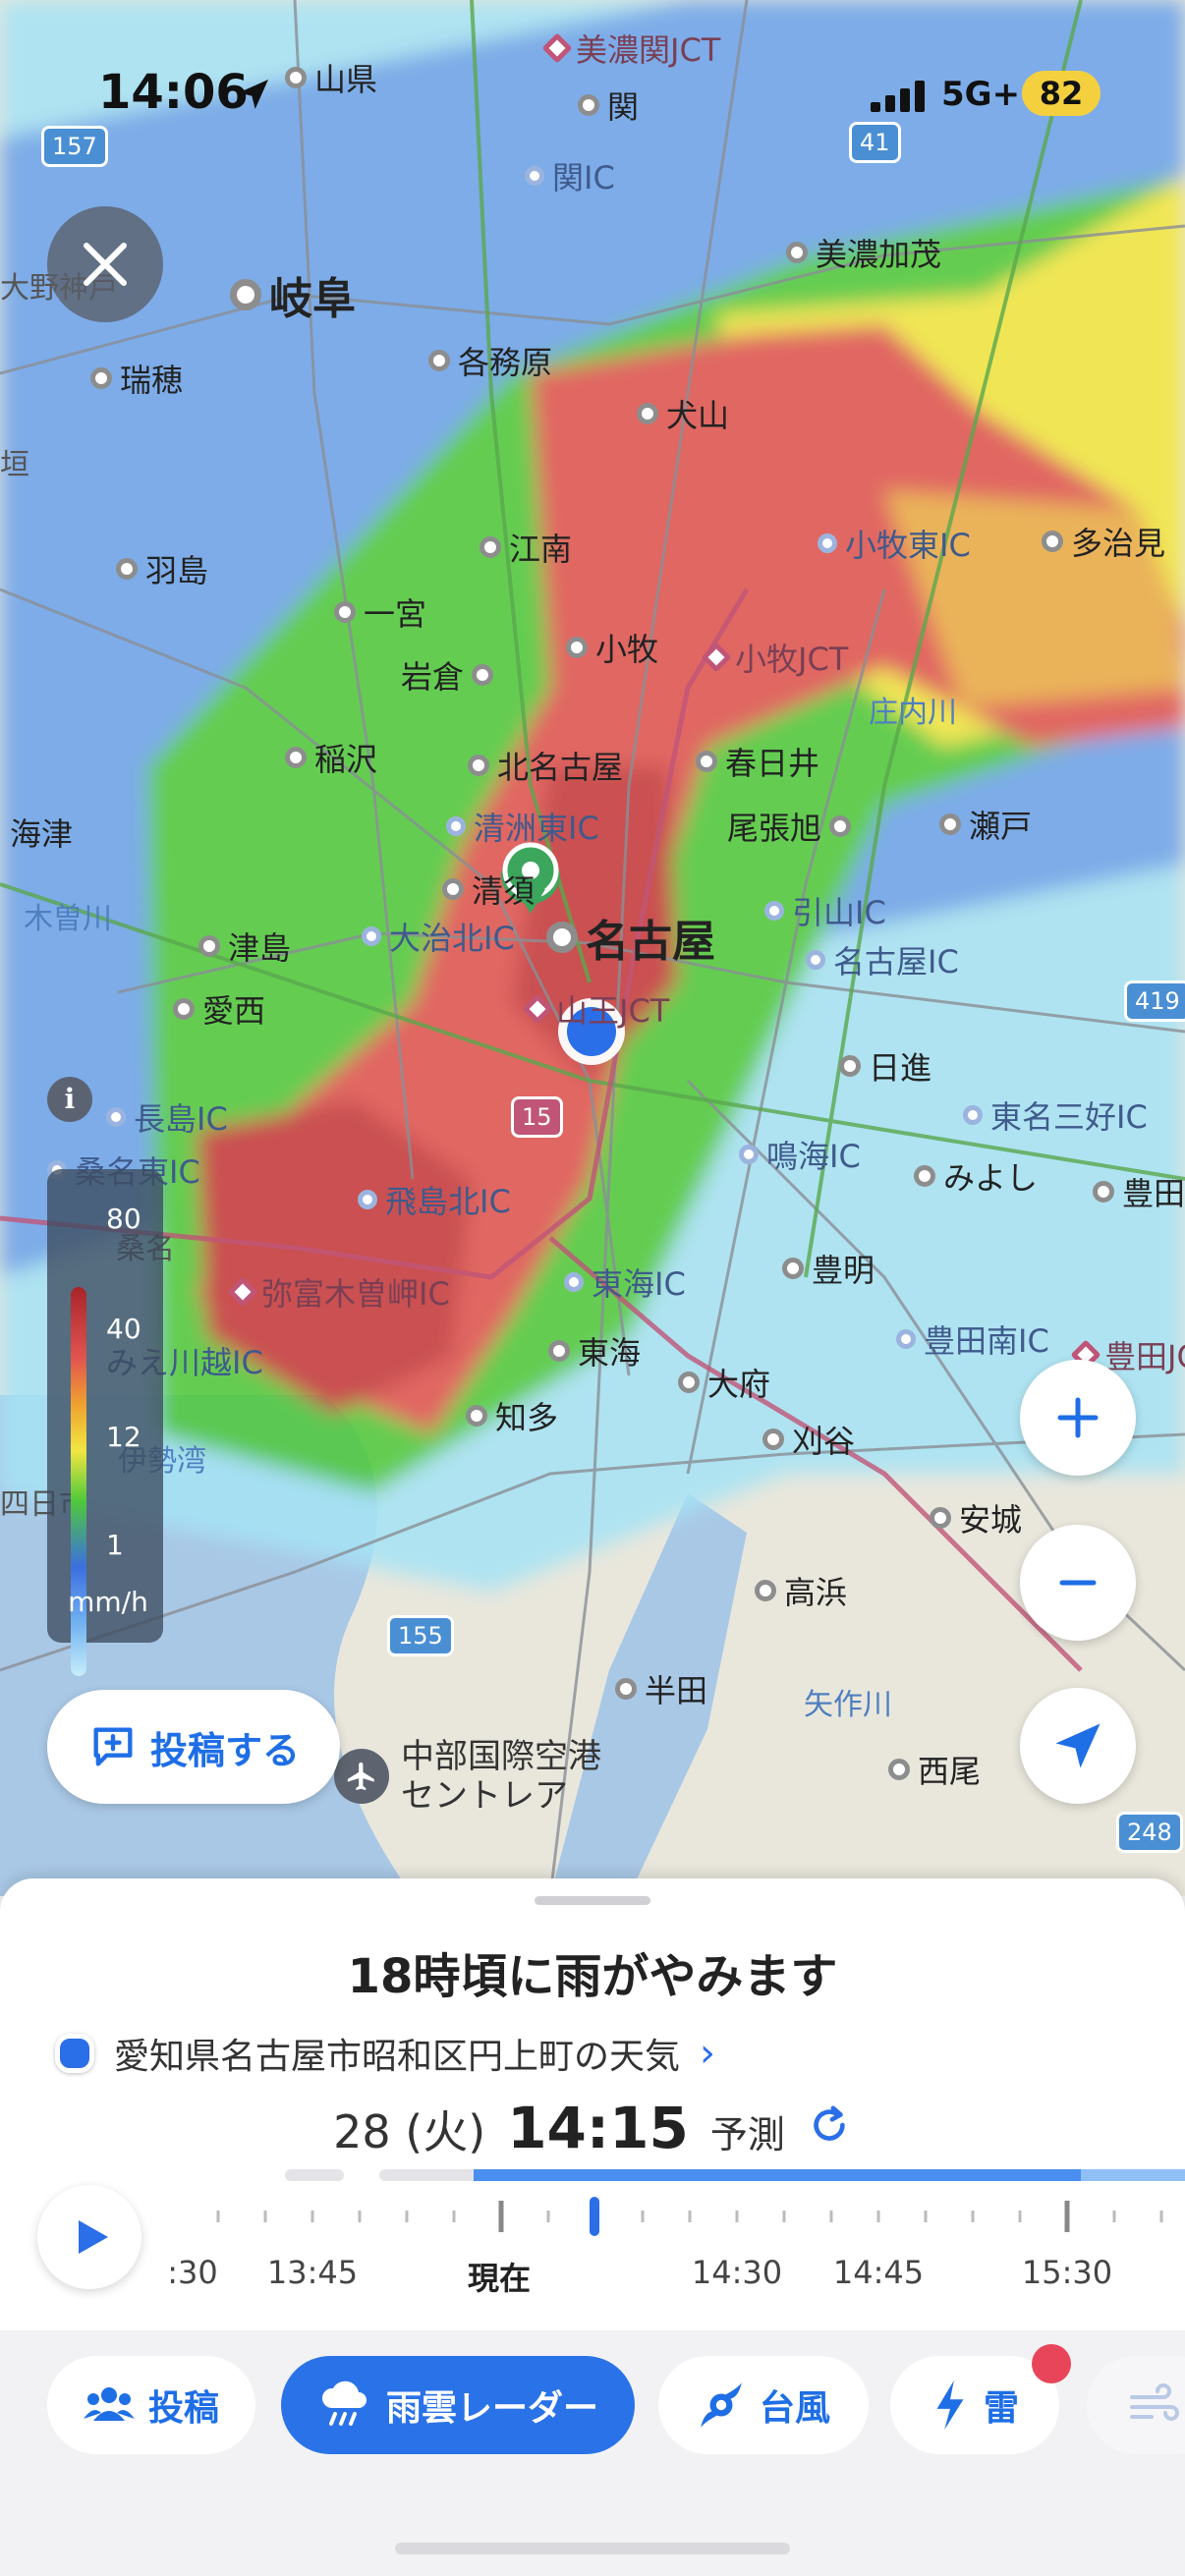  What do you see at coordinates (801, 1590) in the screenshot?
I see `place-label: 高浜` at bounding box center [801, 1590].